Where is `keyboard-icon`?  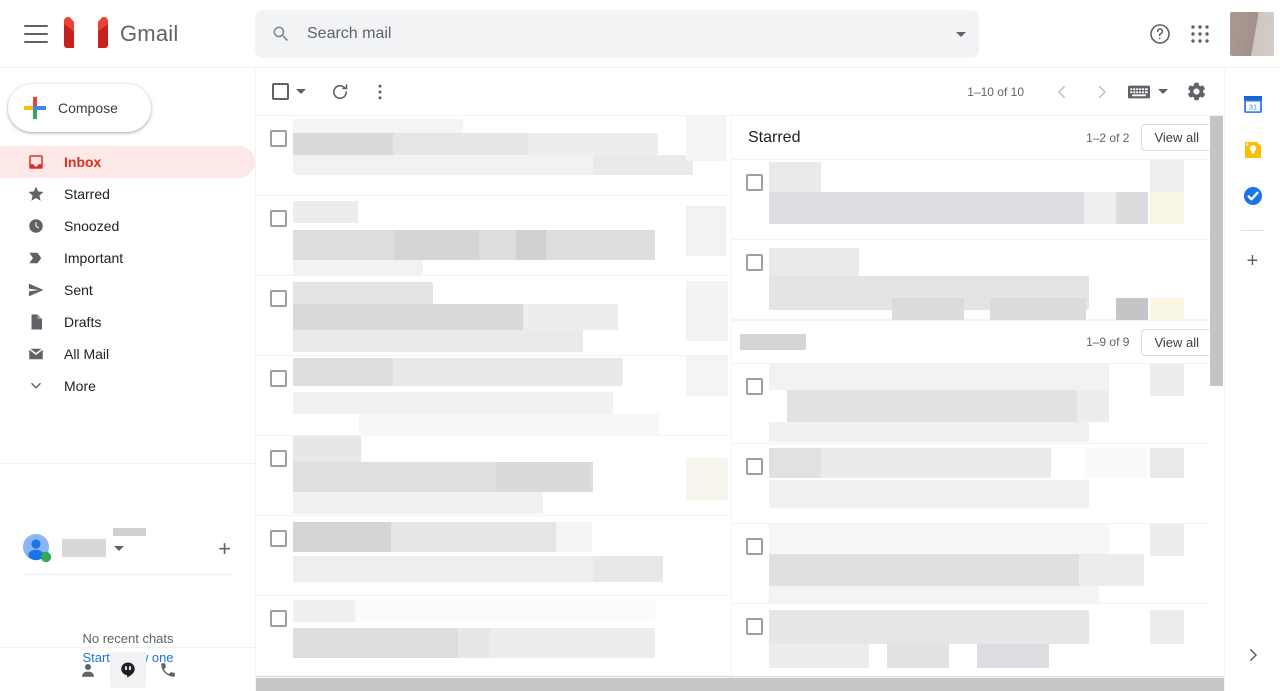 keyboard-icon is located at coordinates (1139, 91).